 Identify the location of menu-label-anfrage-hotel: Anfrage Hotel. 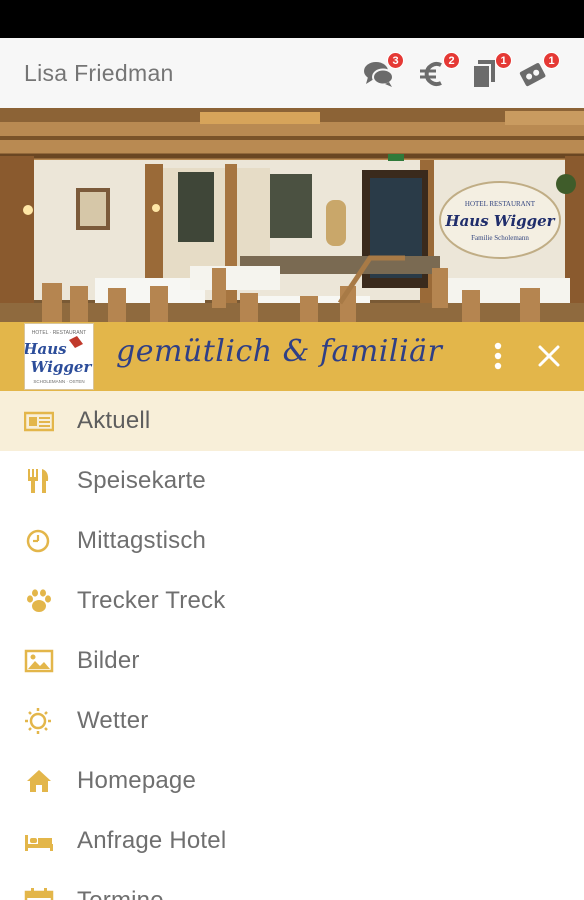
(152, 840).